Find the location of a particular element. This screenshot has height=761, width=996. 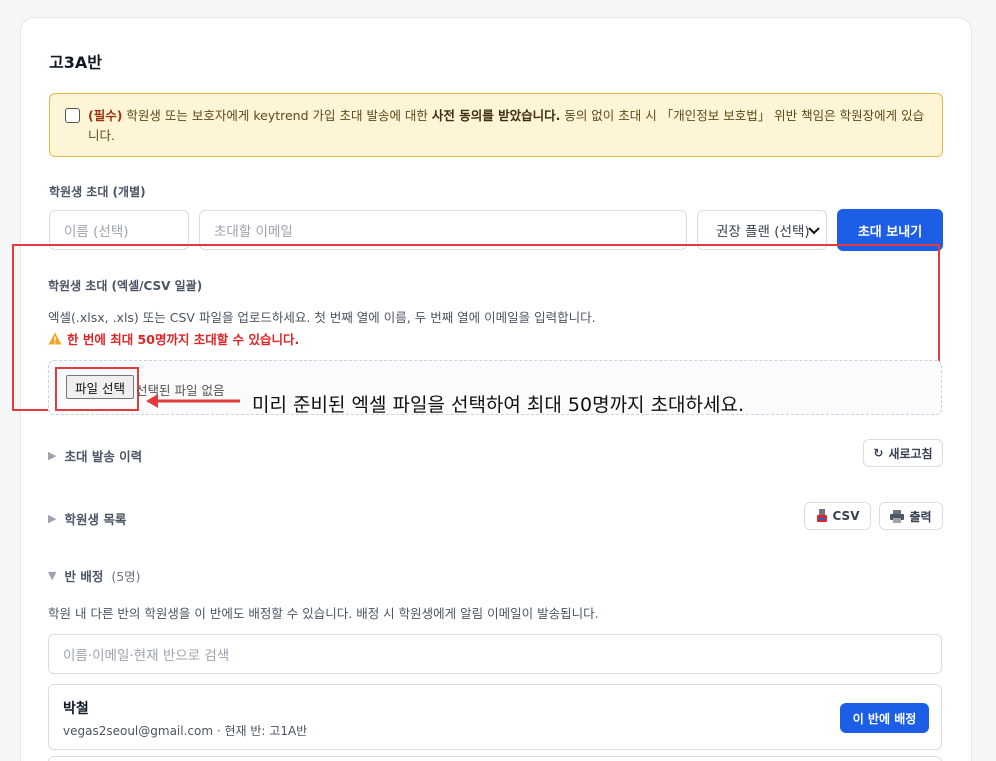

student-email: vegas2seoul@gmail.com is located at coordinates (138, 731).